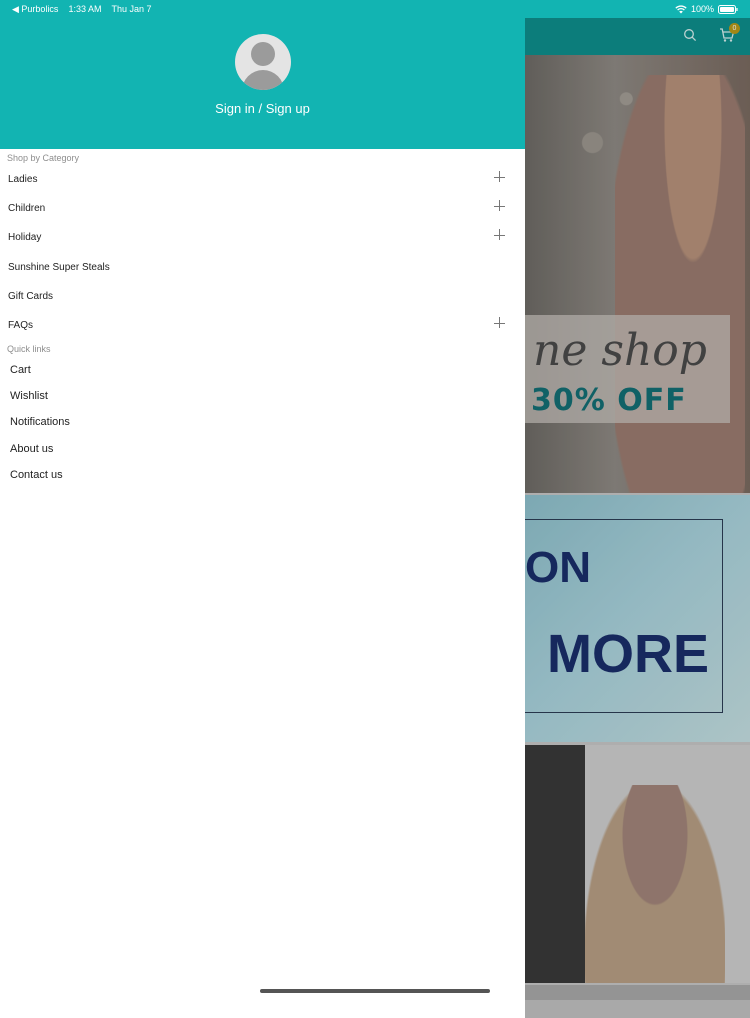 This screenshot has height=1018, width=750. Describe the element at coordinates (40, 422) in the screenshot. I see `quick-link-label: Notifications` at that location.